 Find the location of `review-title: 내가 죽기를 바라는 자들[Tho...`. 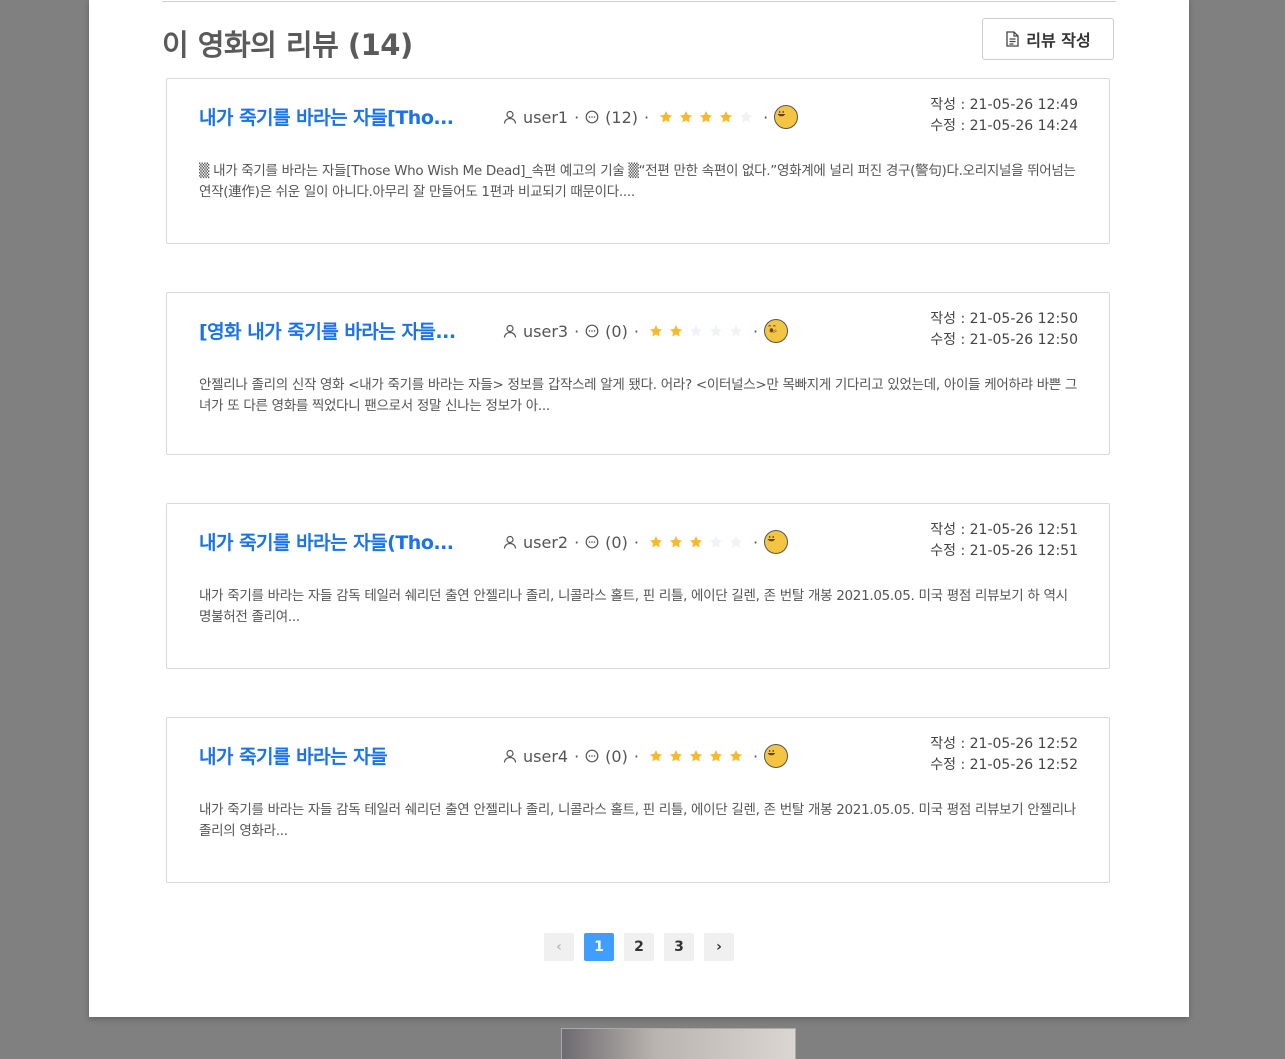

review-title: 내가 죽기를 바라는 자들[Tho... is located at coordinates (329, 116).